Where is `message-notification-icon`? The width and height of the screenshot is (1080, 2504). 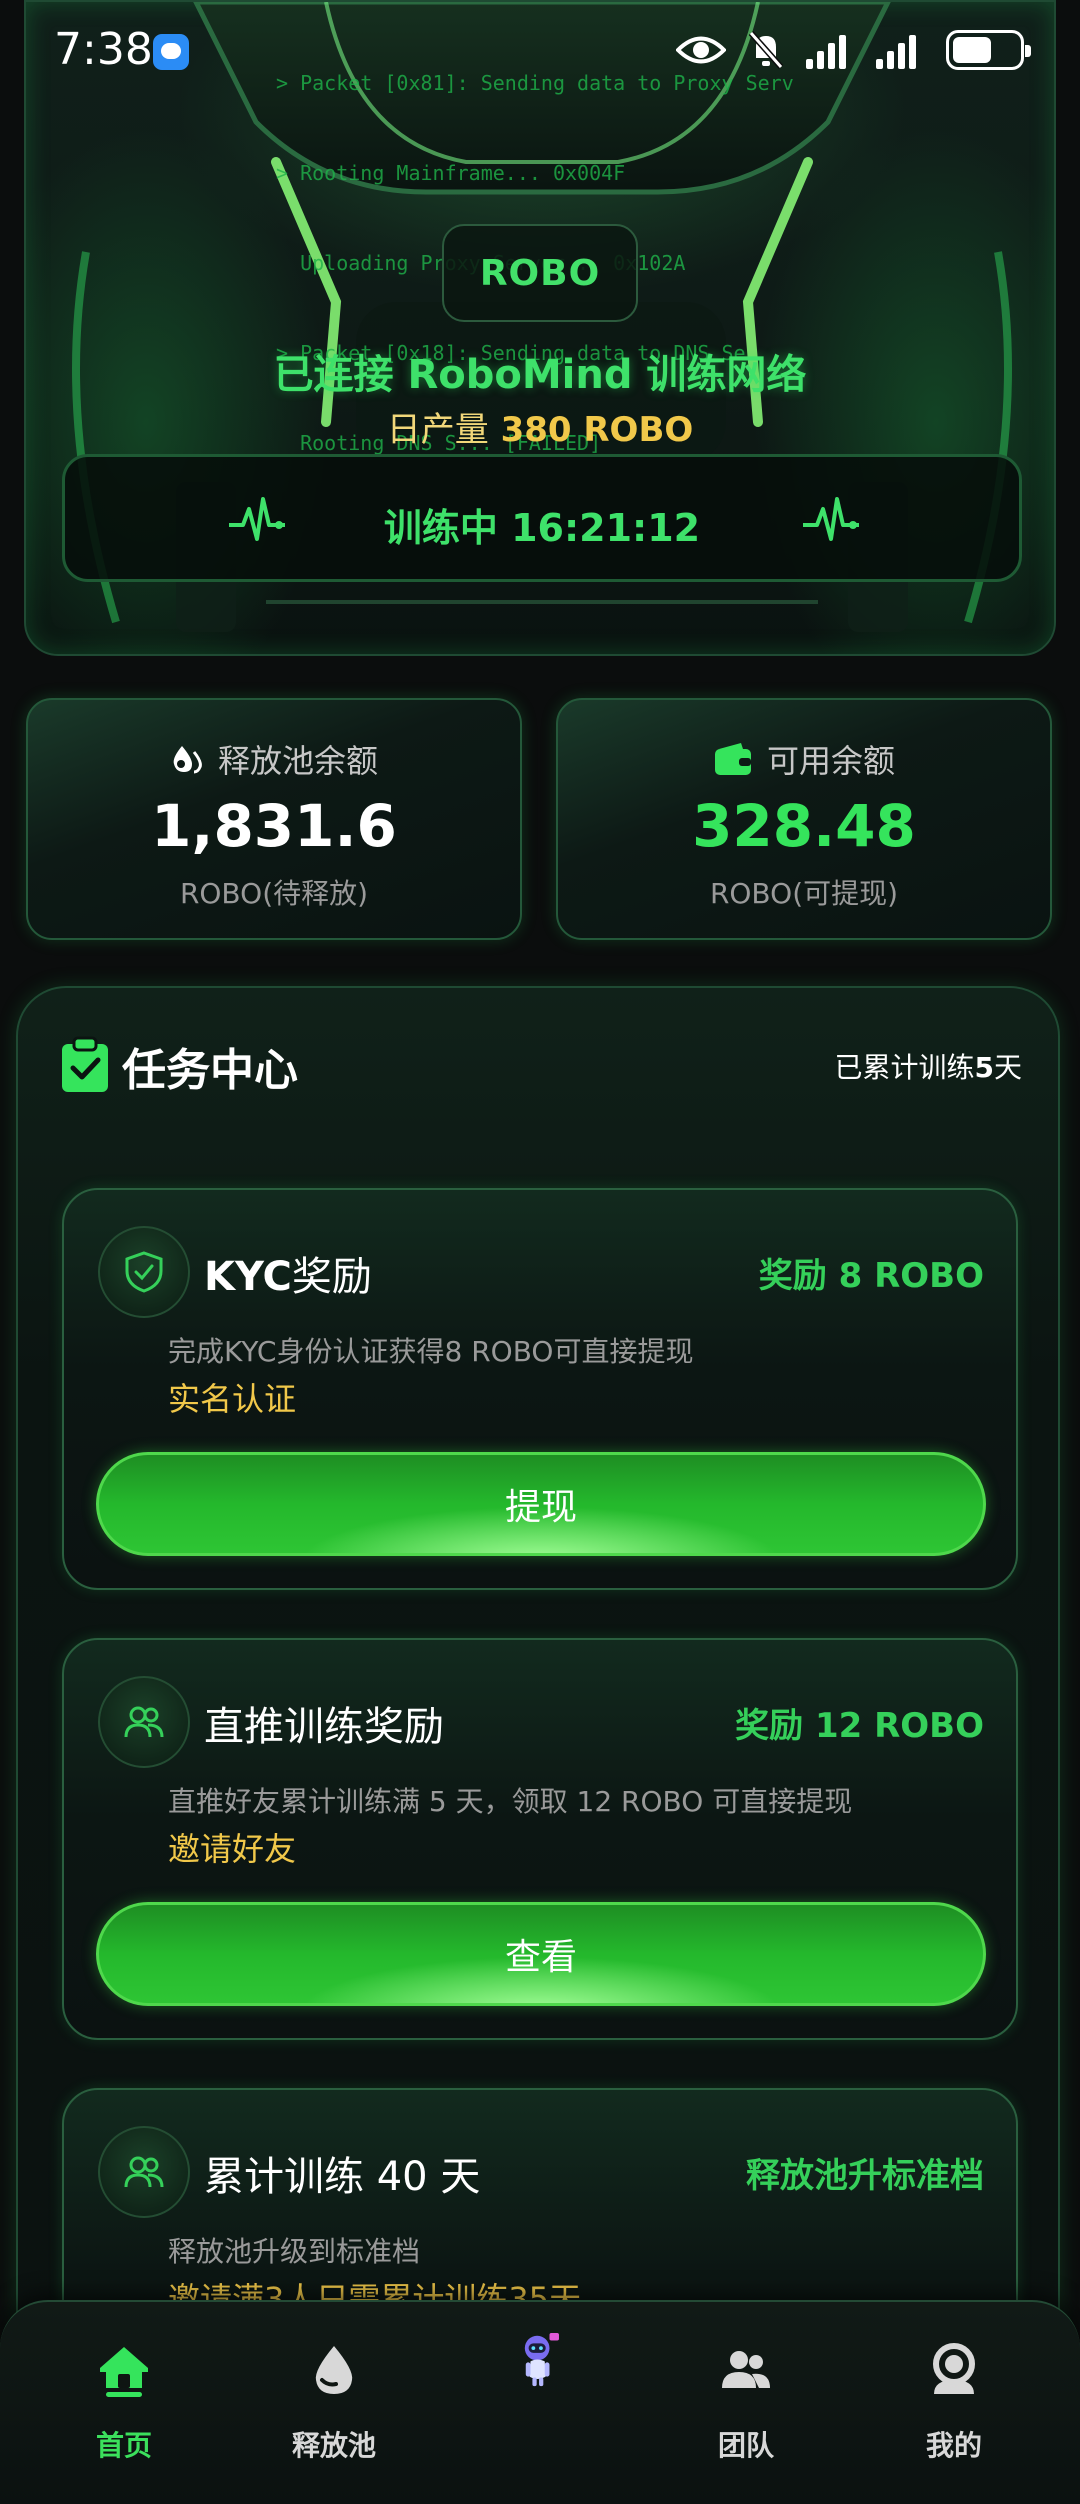 message-notification-icon is located at coordinates (171, 52).